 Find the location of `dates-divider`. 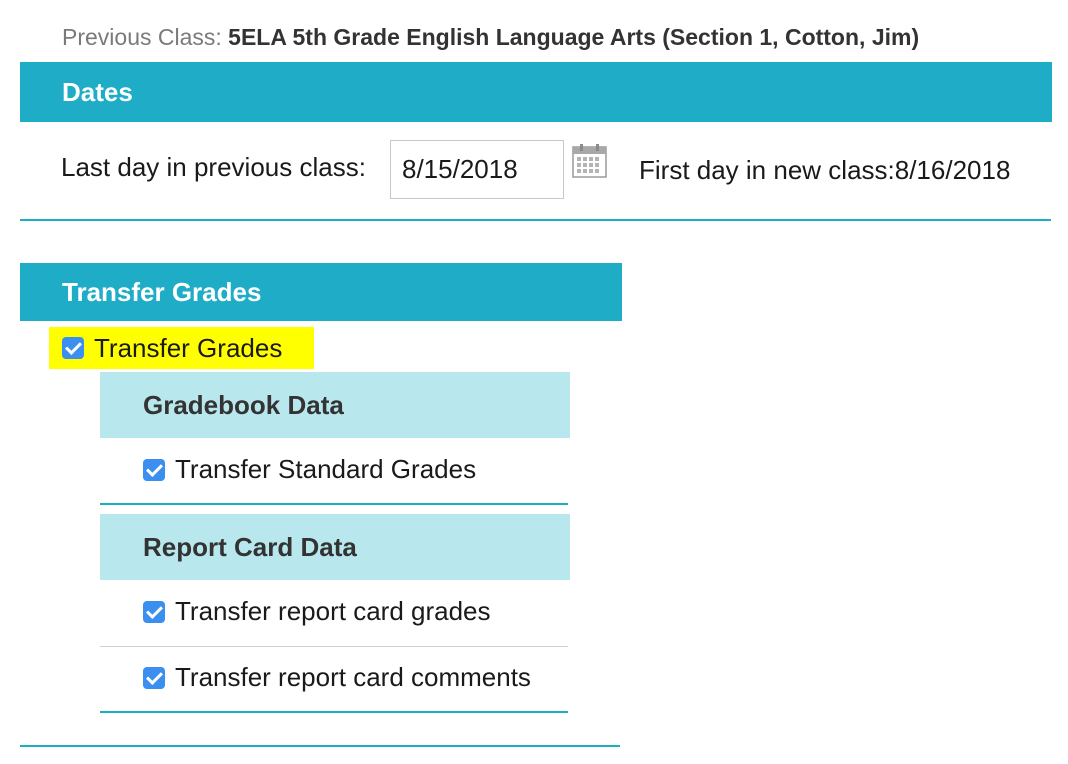

dates-divider is located at coordinates (535, 220).